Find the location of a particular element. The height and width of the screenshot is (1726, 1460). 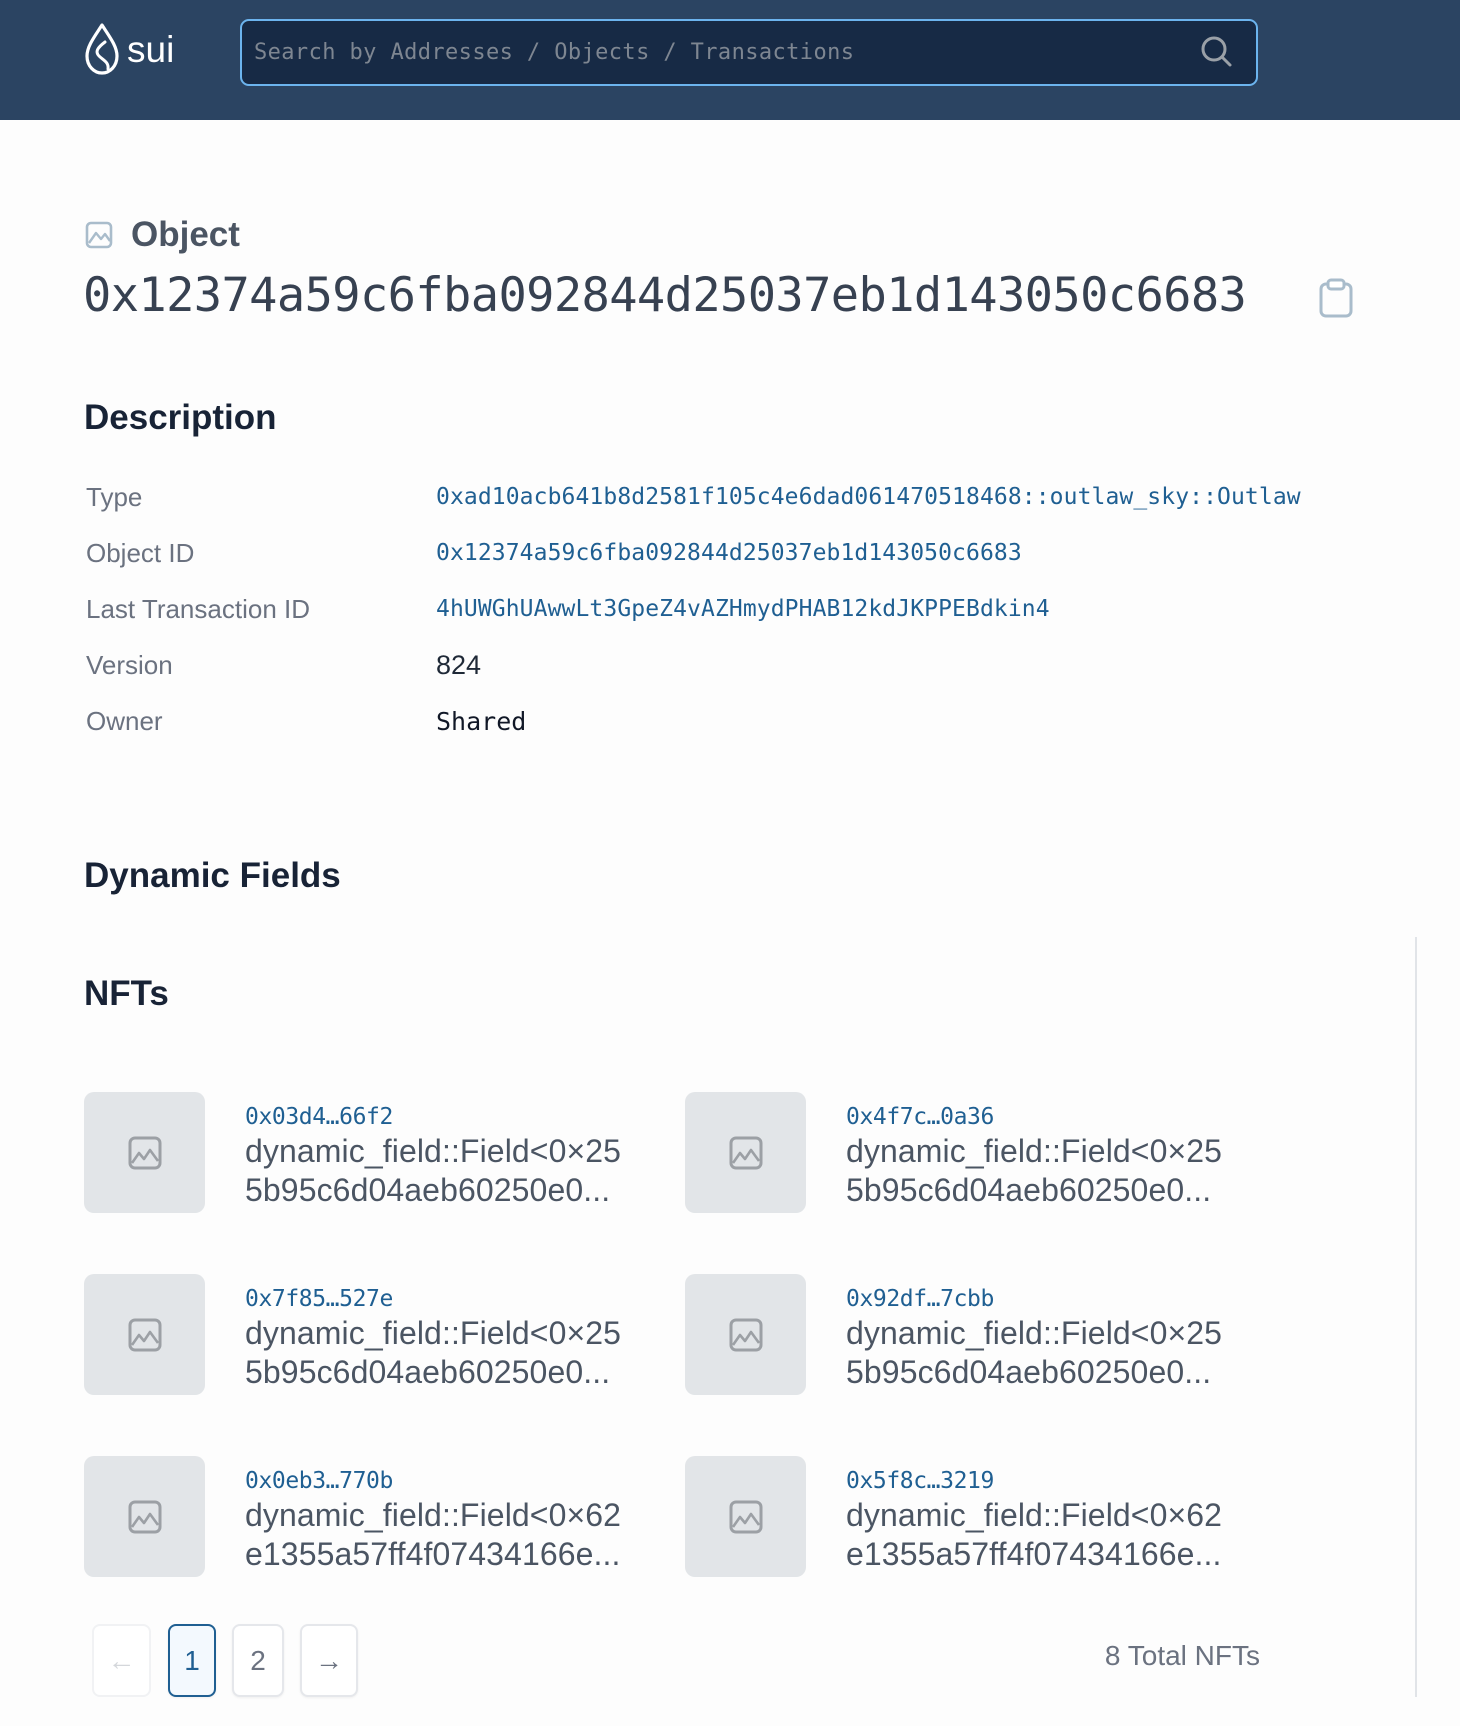

sui-droplet-icon is located at coordinates (102, 49).